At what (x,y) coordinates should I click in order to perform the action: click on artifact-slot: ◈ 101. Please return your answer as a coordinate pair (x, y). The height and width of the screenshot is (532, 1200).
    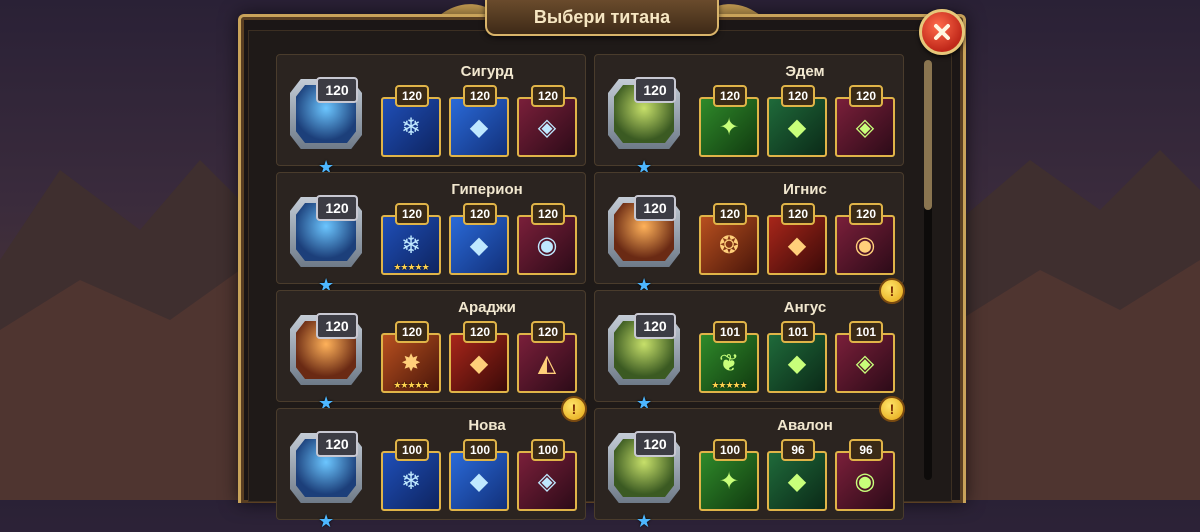
    Looking at the image, I should click on (865, 357).